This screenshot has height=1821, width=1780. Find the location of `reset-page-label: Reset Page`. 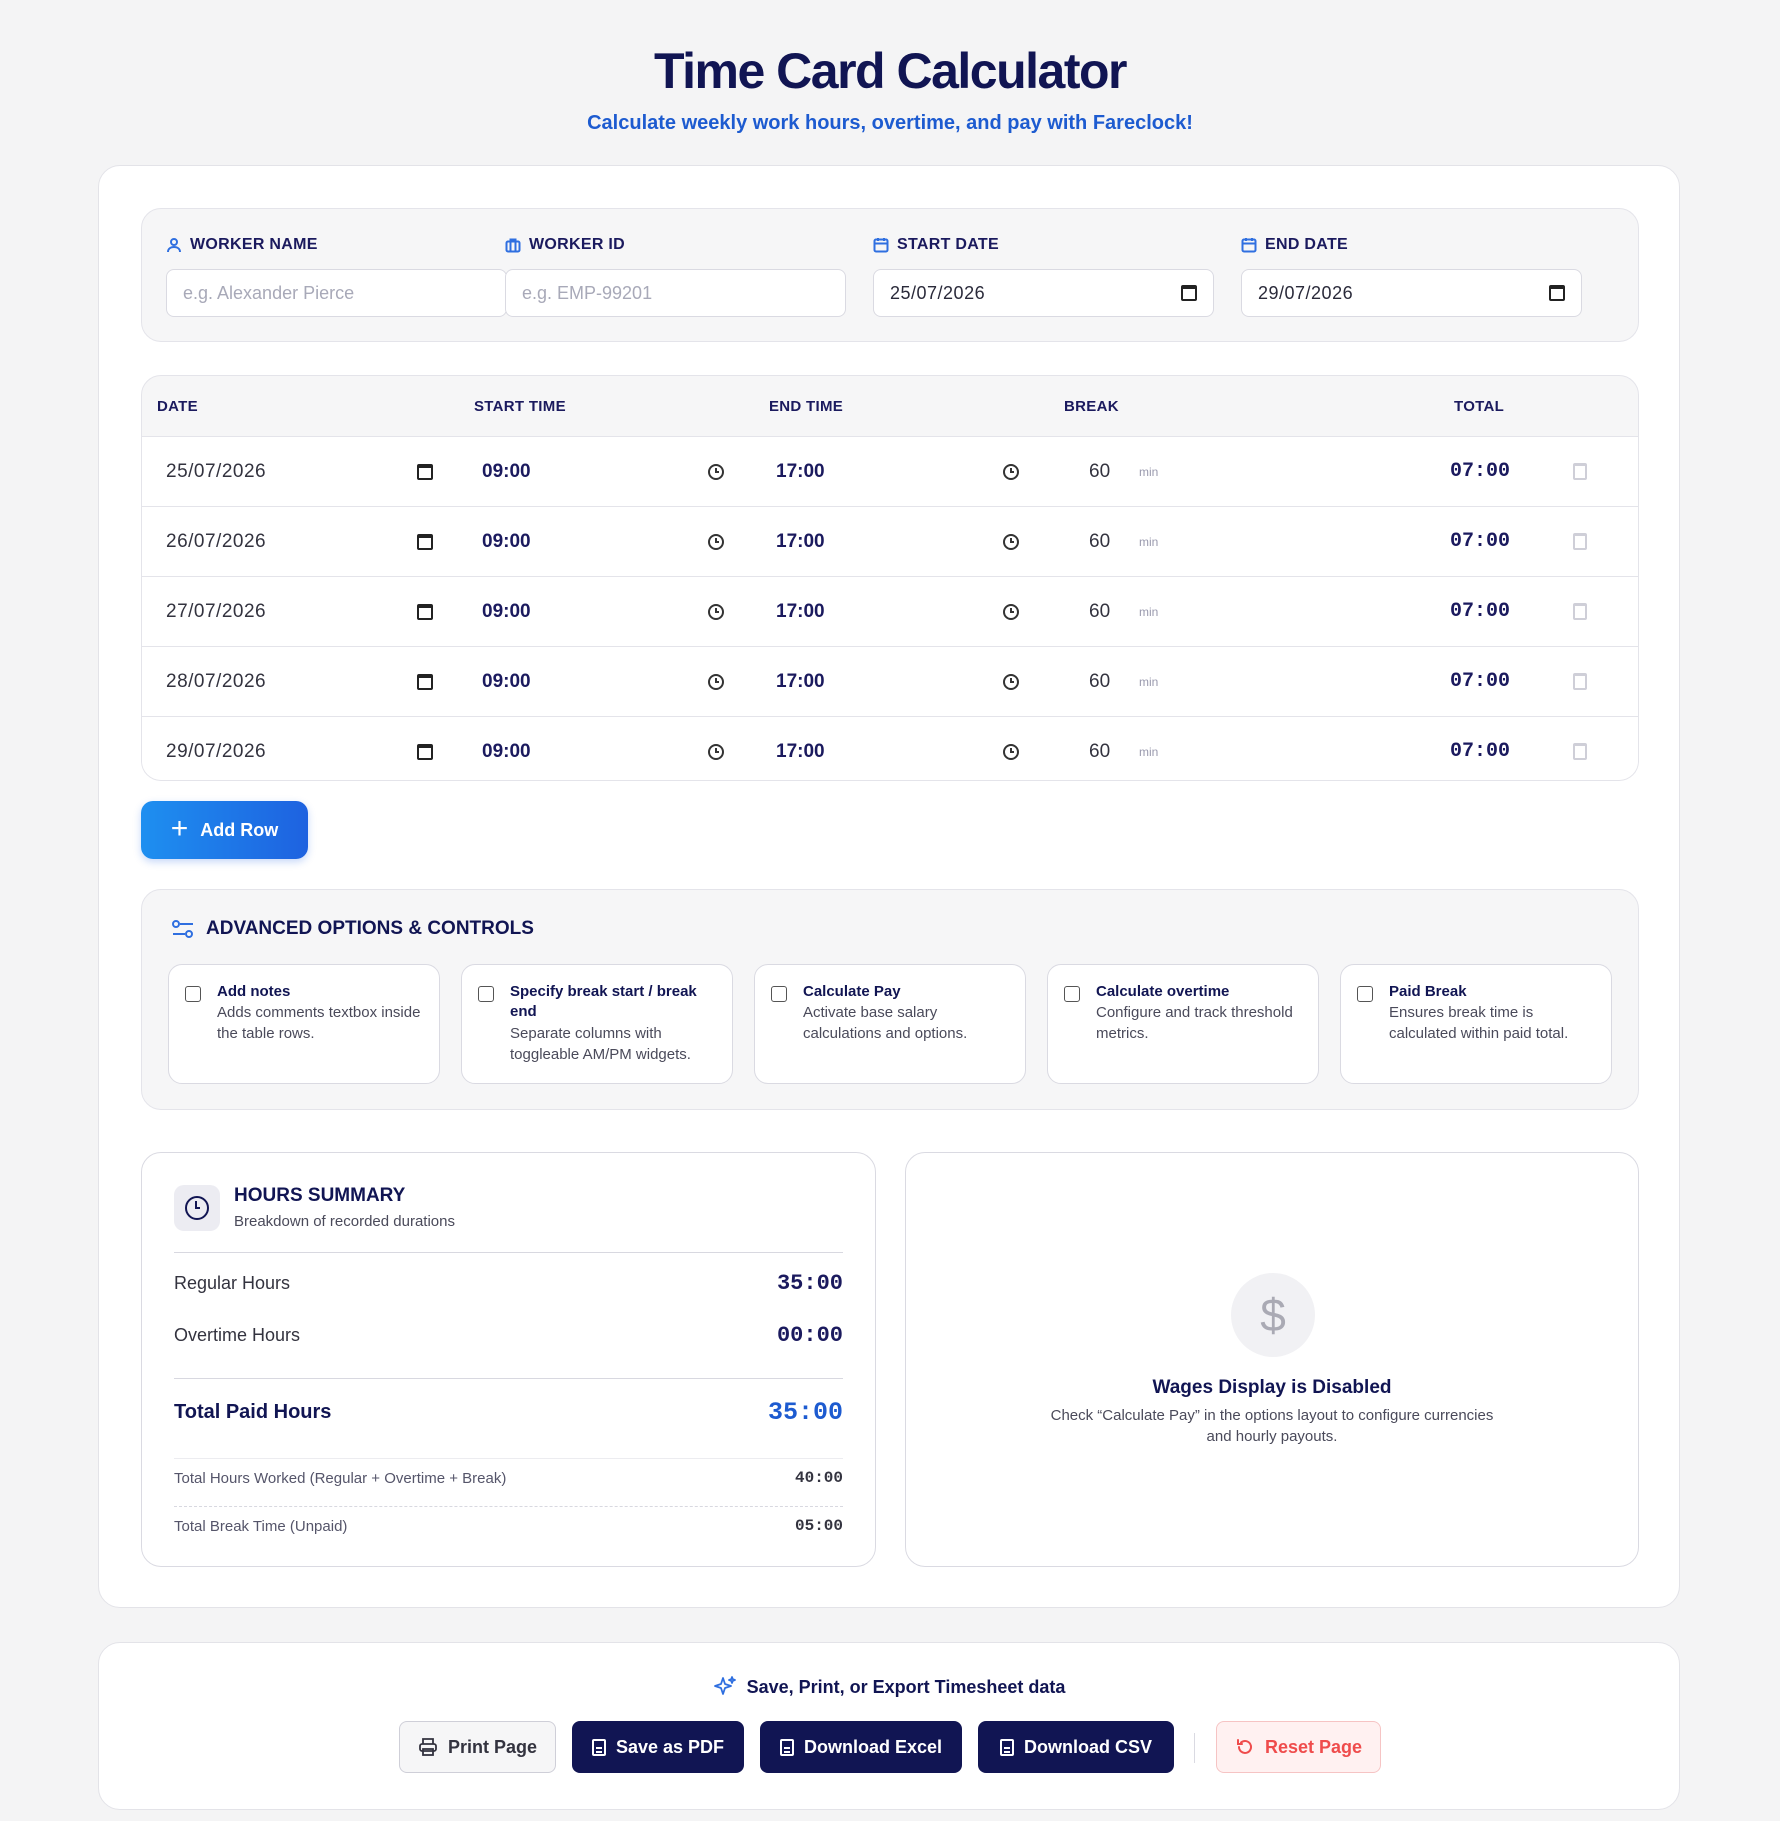

reset-page-label: Reset Page is located at coordinates (1313, 1746).